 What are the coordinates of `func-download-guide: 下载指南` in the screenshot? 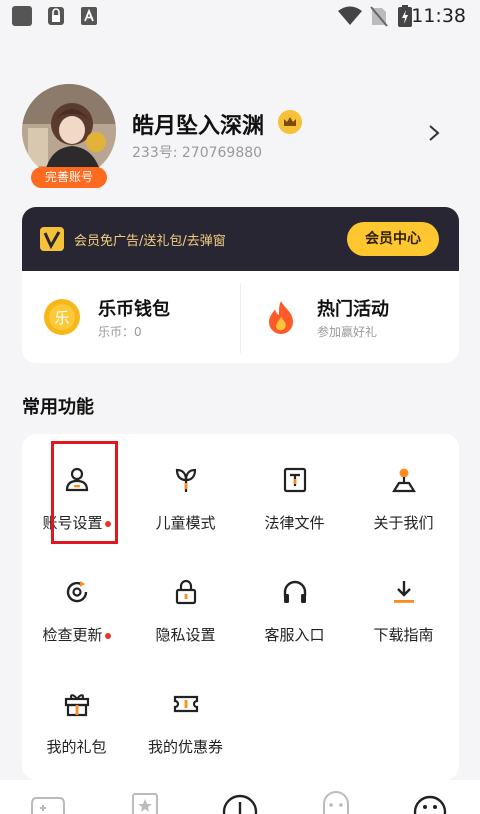 It's located at (403, 602).